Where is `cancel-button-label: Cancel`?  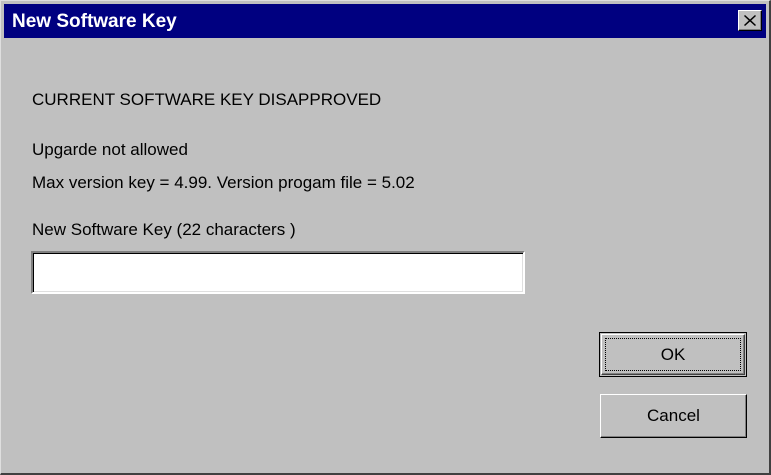 cancel-button-label: Cancel is located at coordinates (673, 415).